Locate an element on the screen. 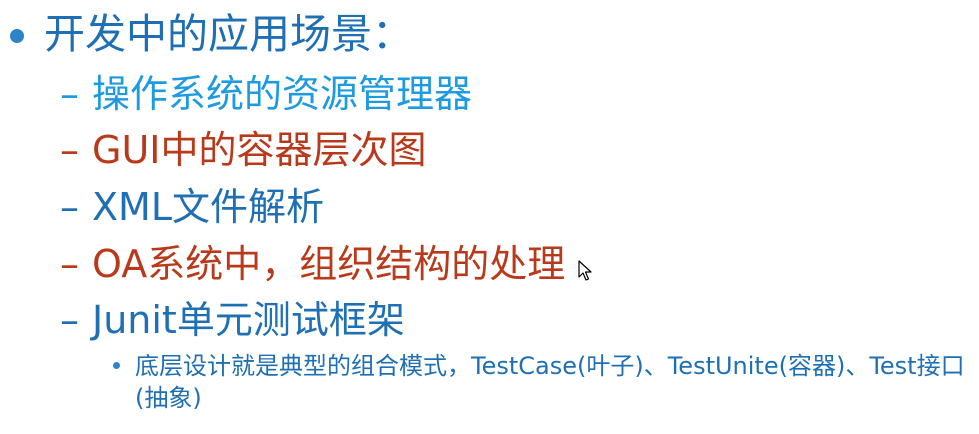  list-item-text: Junit单元测试框架 is located at coordinates (248, 320).